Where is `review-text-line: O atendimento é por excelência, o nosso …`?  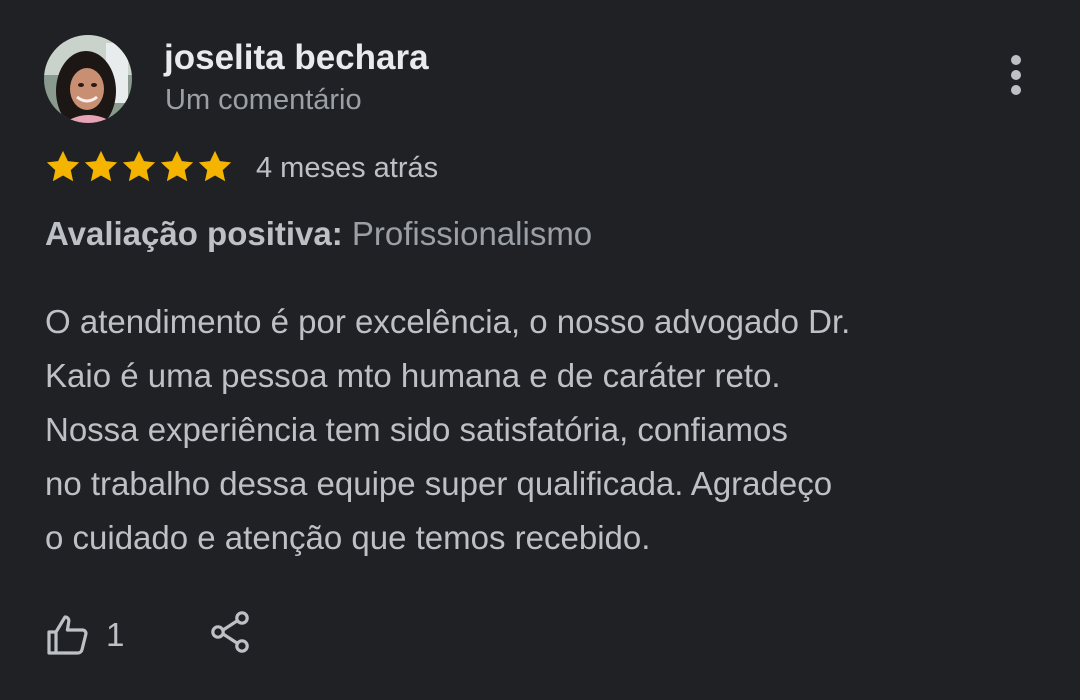 review-text-line: O atendimento é por excelência, o nosso … is located at coordinates (448, 321).